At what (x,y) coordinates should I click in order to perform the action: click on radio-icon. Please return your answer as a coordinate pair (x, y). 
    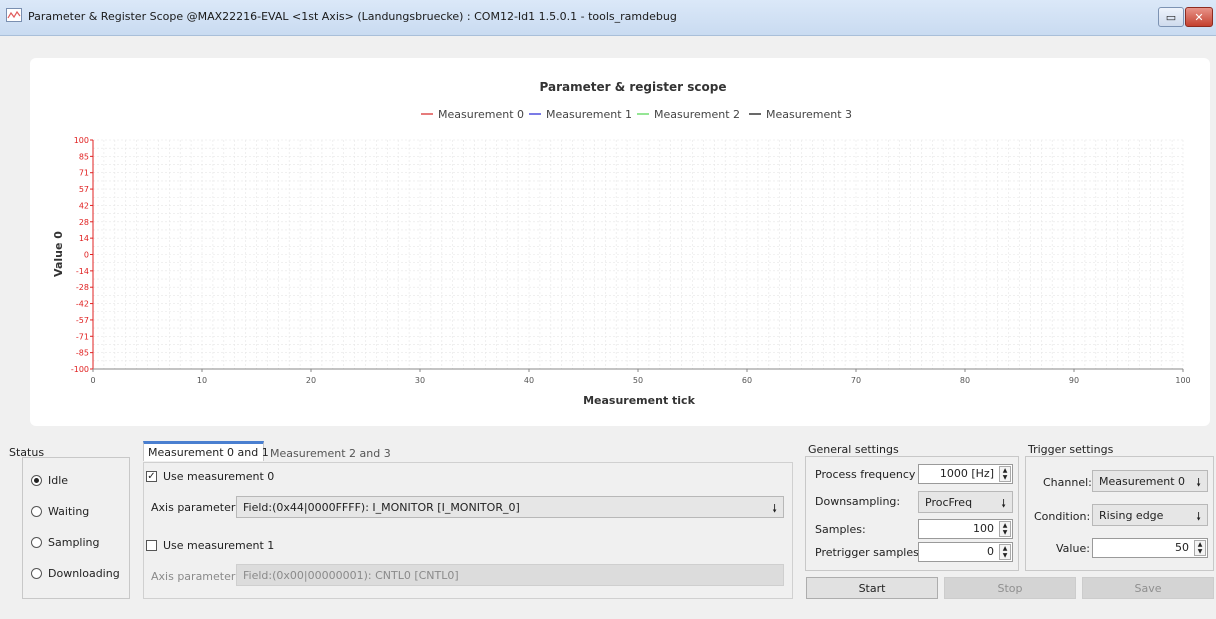
    Looking at the image, I should click on (36, 511).